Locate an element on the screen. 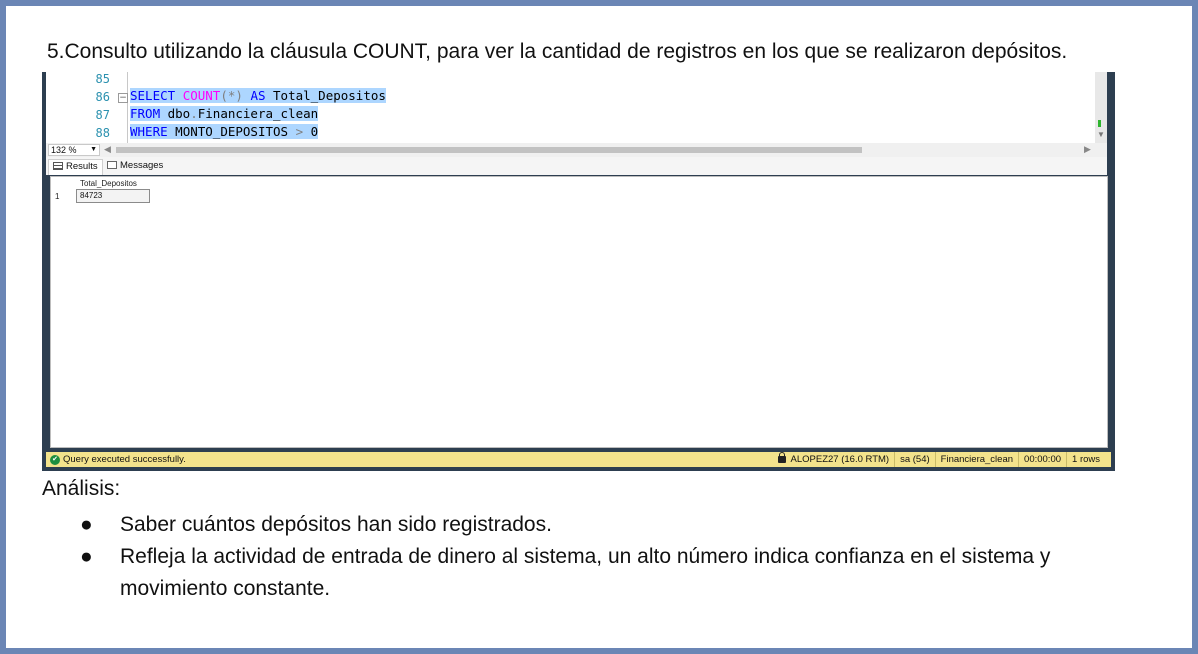 The image size is (1198, 654). horizontal-scroll-thumb is located at coordinates (489, 150).